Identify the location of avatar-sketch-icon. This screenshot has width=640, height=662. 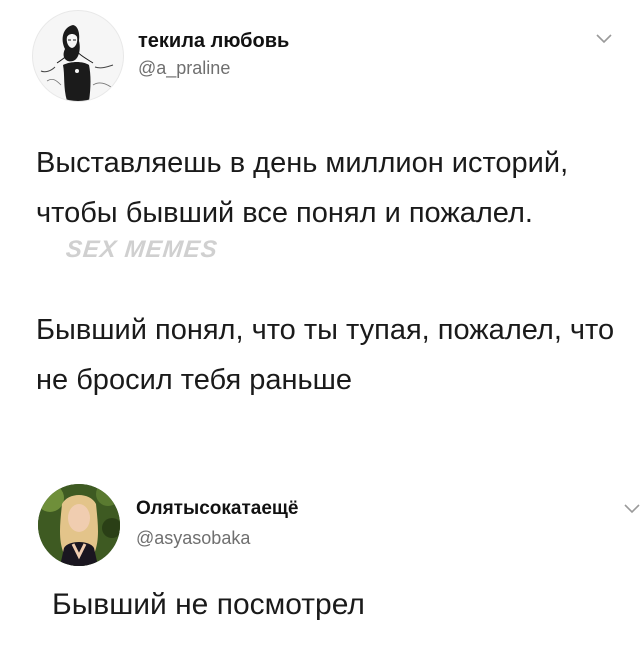
(77, 63).